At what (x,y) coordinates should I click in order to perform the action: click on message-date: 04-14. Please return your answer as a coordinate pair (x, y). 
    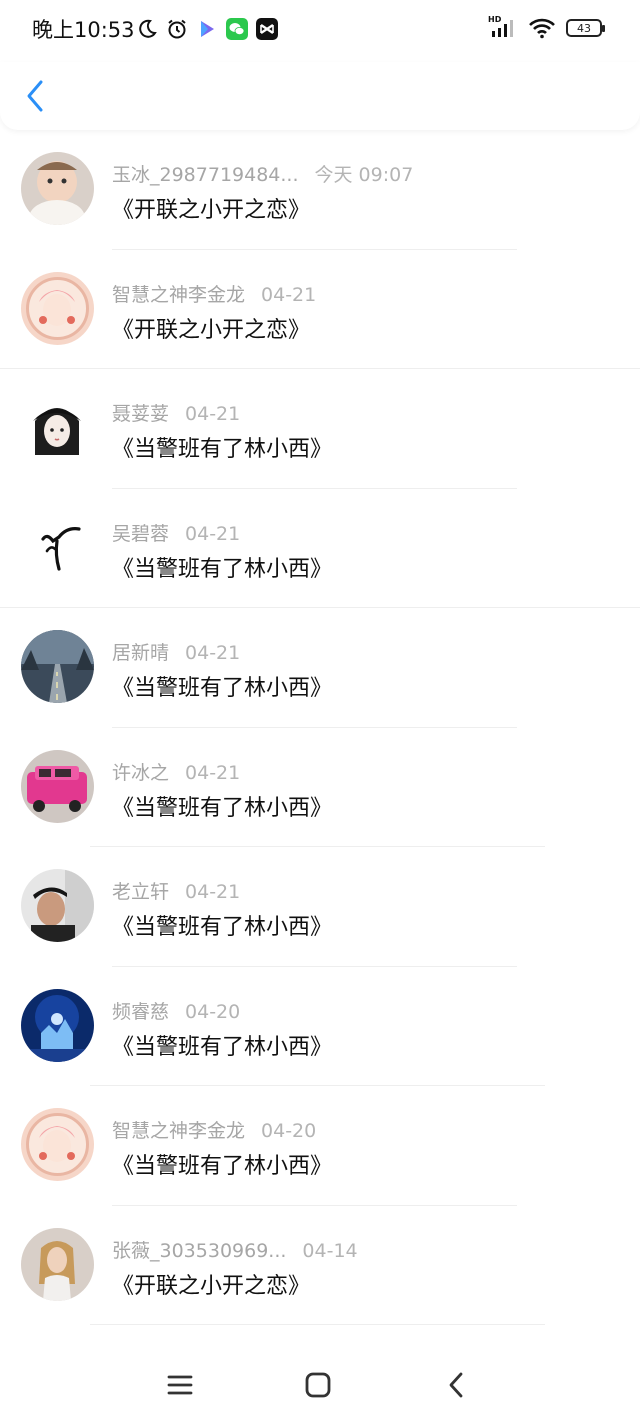
    Looking at the image, I should click on (330, 1250).